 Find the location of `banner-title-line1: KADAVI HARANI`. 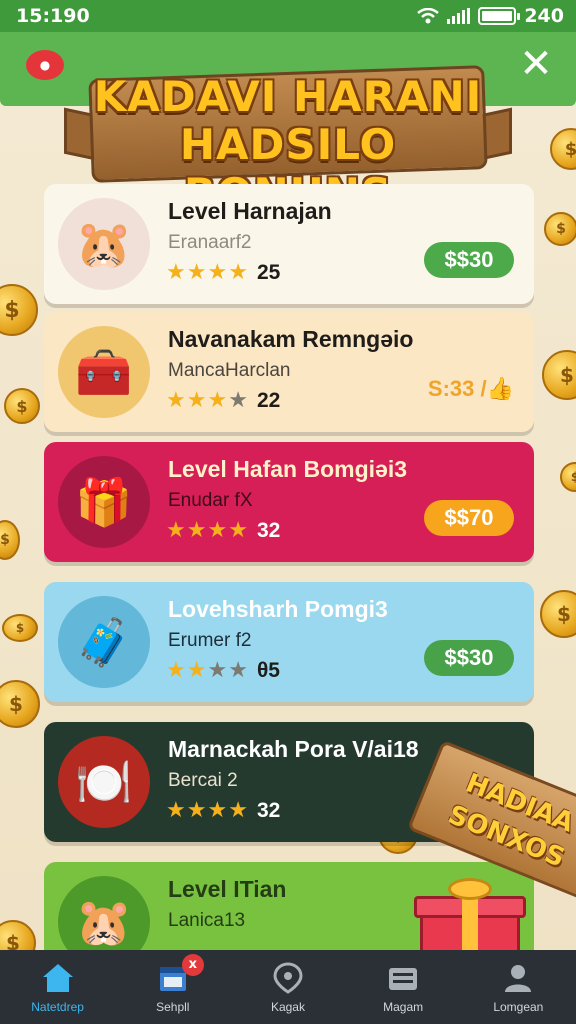

banner-title-line1: KADAVI HARANI is located at coordinates (288, 96).